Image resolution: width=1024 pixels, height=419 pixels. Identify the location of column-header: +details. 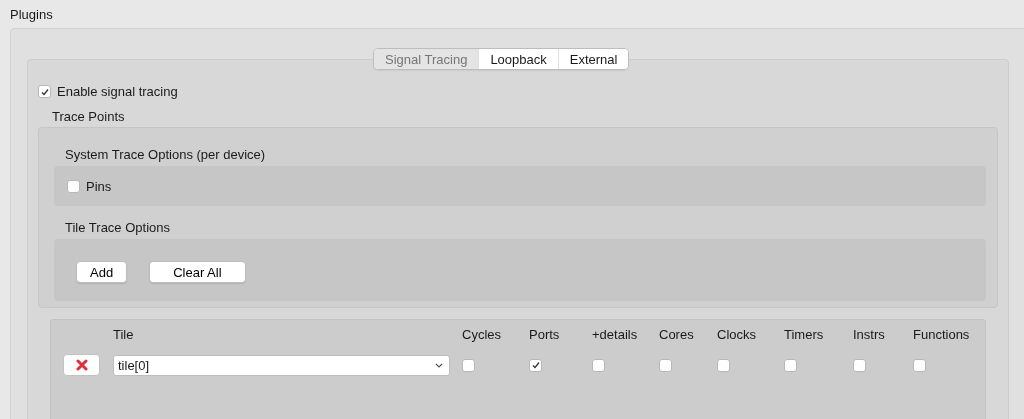
(615, 334).